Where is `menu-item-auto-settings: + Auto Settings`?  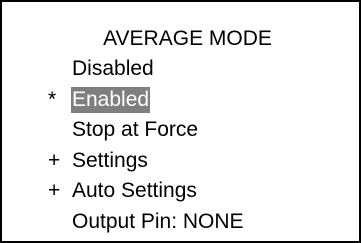 menu-item-auto-settings: + Auto Settings is located at coordinates (180, 193).